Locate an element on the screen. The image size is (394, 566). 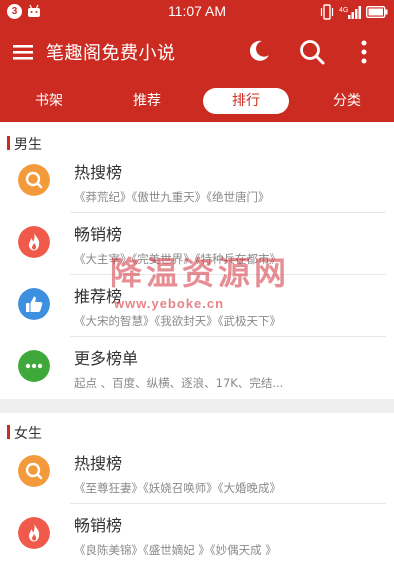
section-gap is located at coordinates (197, 406).